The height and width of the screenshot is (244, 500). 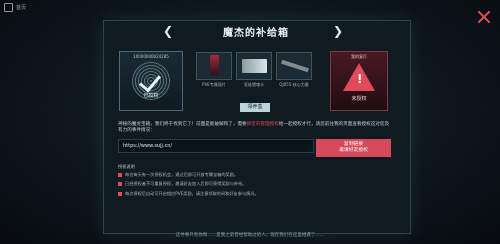 I want to click on description-part: 神秘的魔龙宝箱，我们终于找到它了！前面是能破解和了，需要, so click(x=182, y=124).